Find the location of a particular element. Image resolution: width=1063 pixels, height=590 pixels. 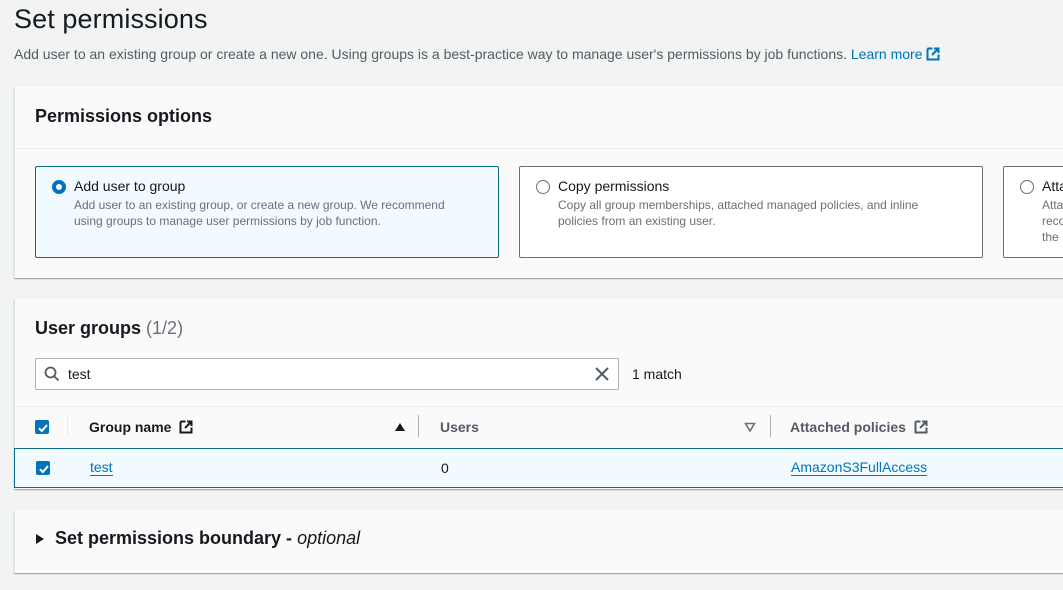

group-search-box is located at coordinates (327, 374).